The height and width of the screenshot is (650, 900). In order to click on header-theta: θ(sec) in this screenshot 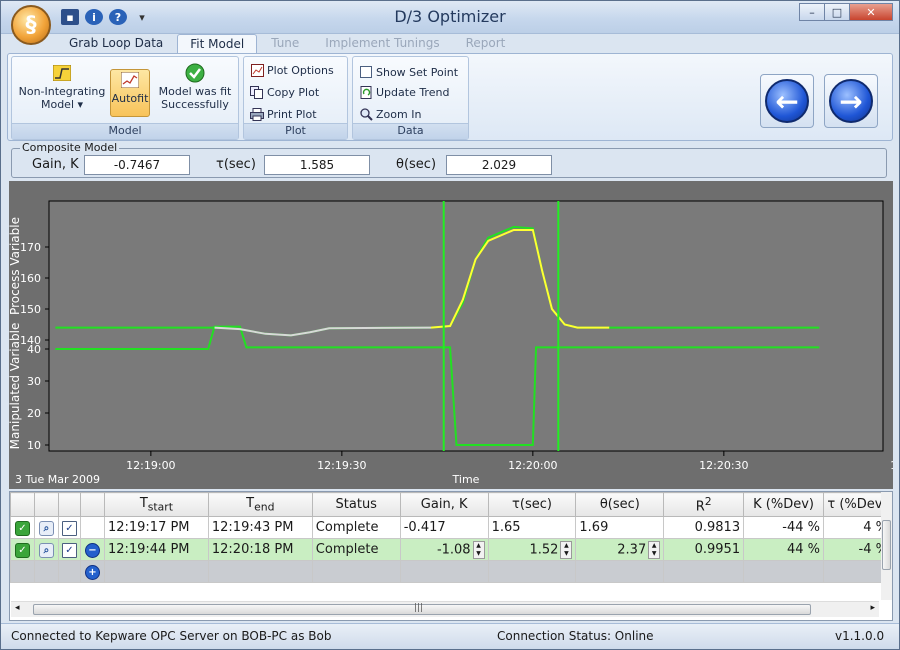, I will do `click(620, 504)`.